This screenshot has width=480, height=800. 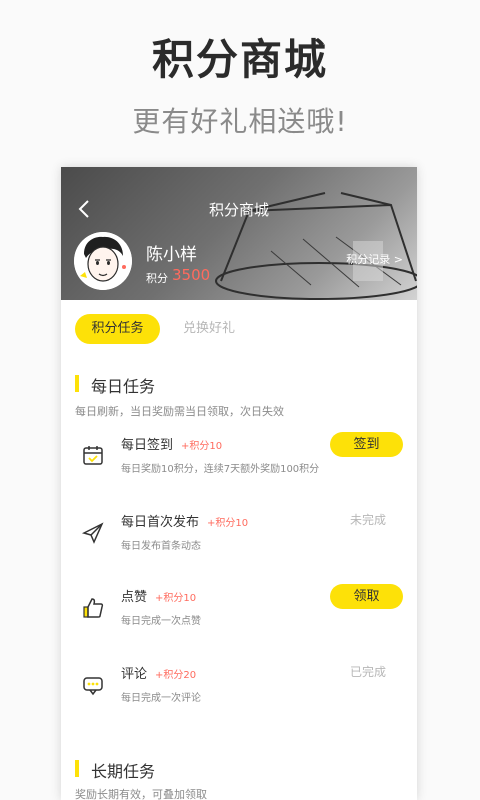 What do you see at coordinates (366, 444) in the screenshot?
I see `sign-in-button: 签到` at bounding box center [366, 444].